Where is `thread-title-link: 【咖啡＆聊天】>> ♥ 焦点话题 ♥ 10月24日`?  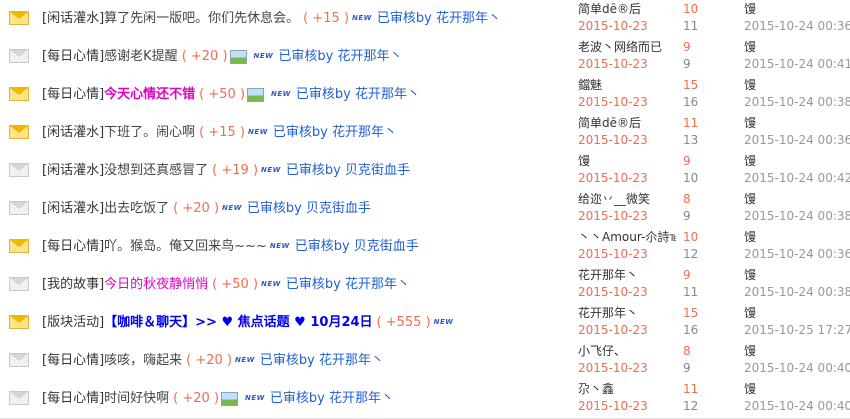 thread-title-link: 【咖啡＆聊天】>> ♥ 焦点话题 ♥ 10月24日 is located at coordinates (238, 322).